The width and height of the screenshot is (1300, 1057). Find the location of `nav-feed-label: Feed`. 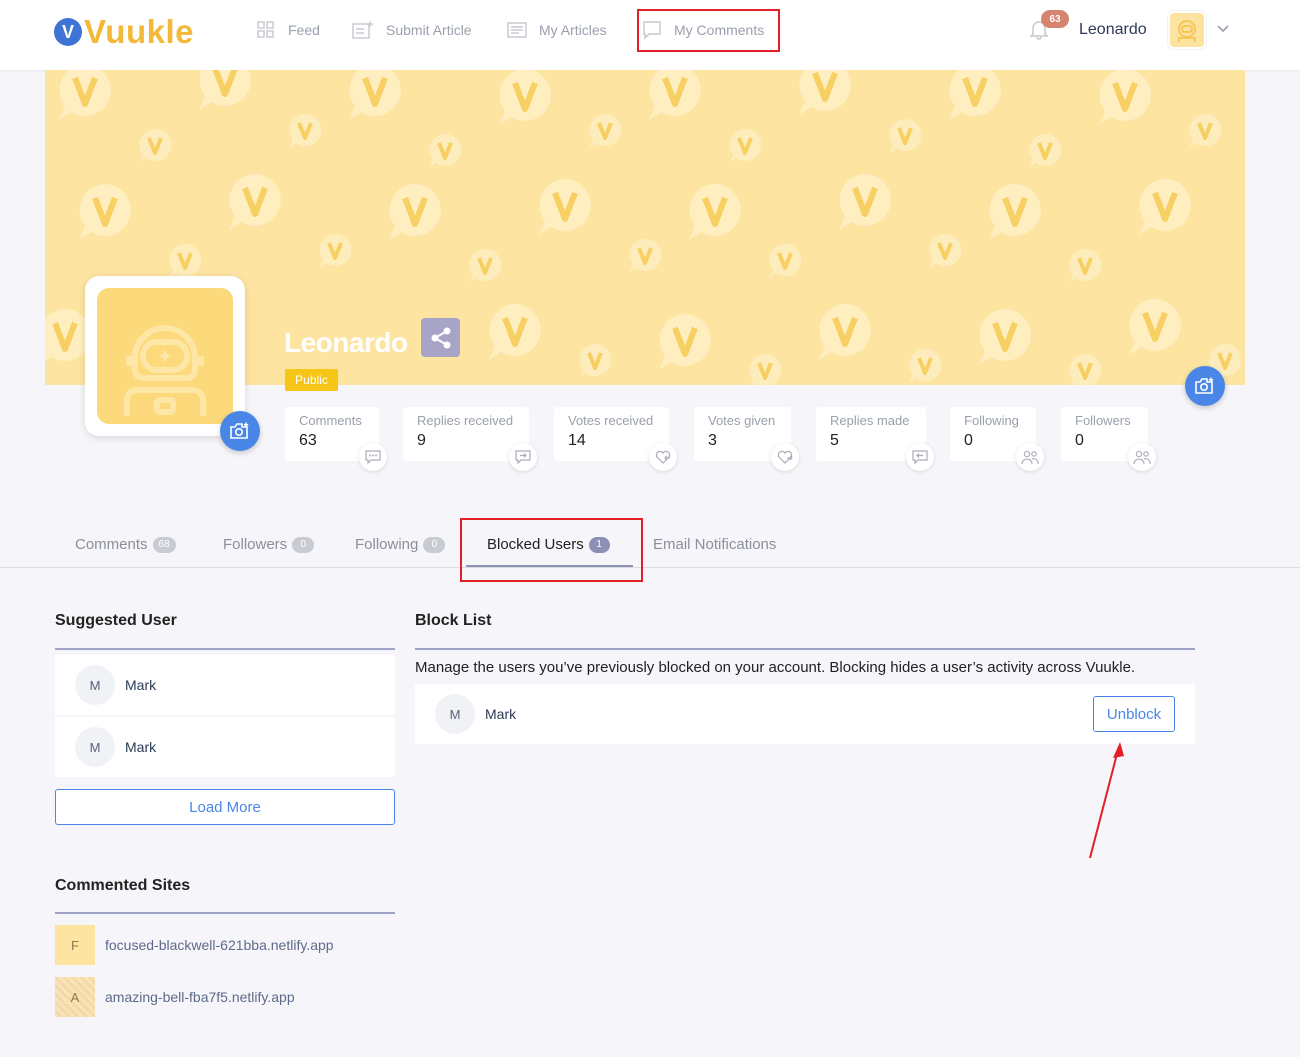

nav-feed-label: Feed is located at coordinates (304, 30).